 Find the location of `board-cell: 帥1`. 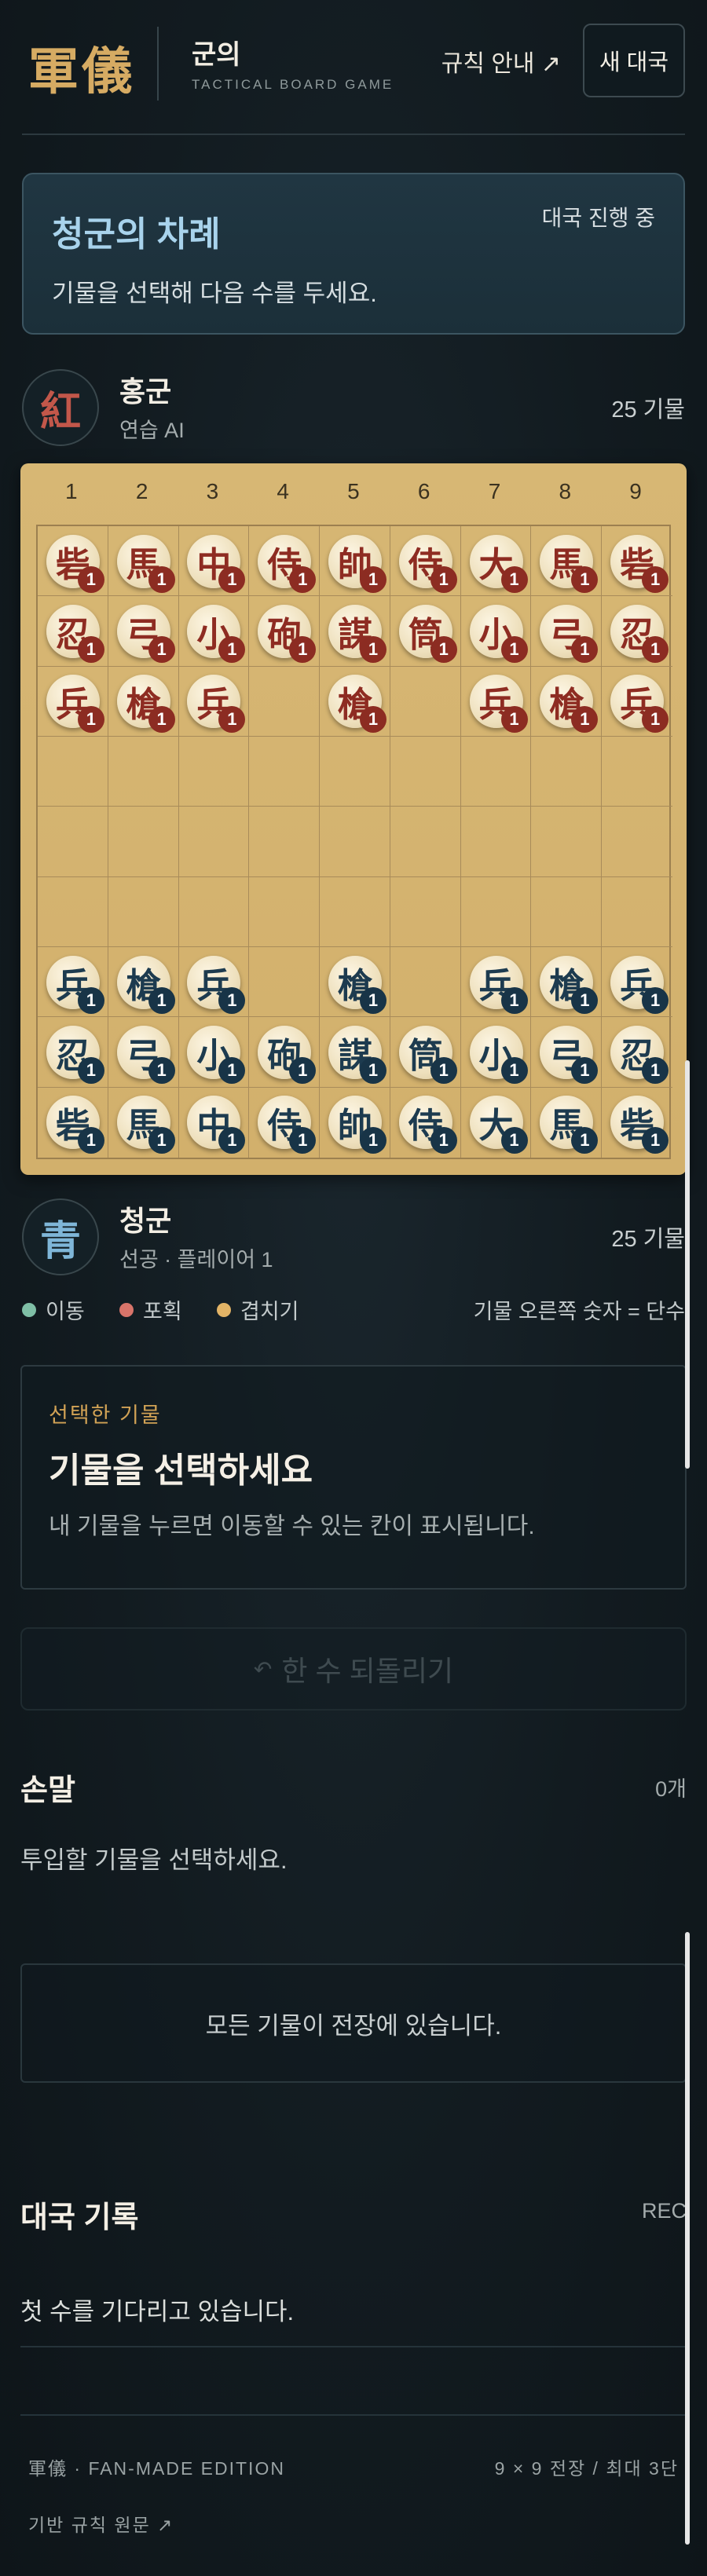

board-cell: 帥1 is located at coordinates (355, 1123).